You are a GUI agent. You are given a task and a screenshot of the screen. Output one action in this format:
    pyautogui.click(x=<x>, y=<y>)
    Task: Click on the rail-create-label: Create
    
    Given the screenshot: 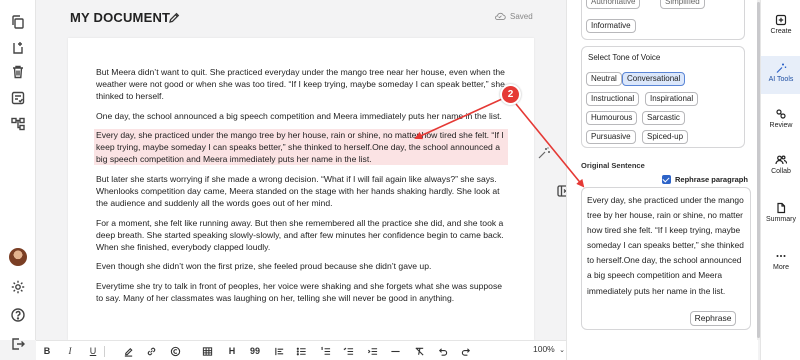 What is the action you would take?
    pyautogui.click(x=781, y=31)
    